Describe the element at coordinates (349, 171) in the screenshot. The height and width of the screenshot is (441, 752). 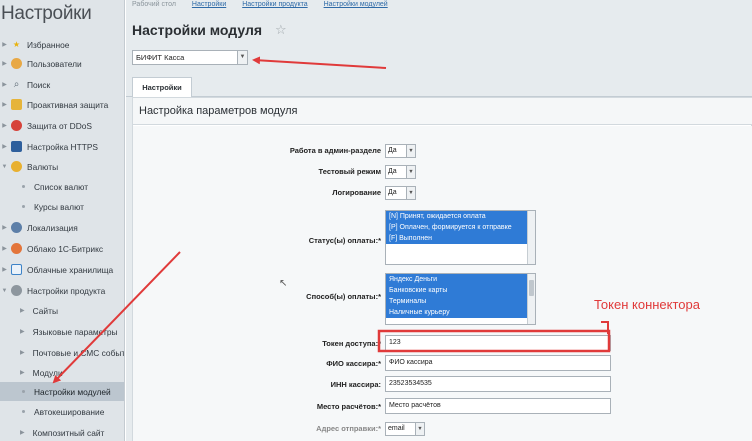
I see `field-label: Тестовый режим` at that location.